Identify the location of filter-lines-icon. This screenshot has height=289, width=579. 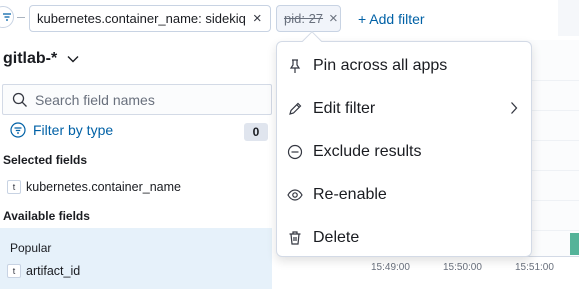
(7, 17).